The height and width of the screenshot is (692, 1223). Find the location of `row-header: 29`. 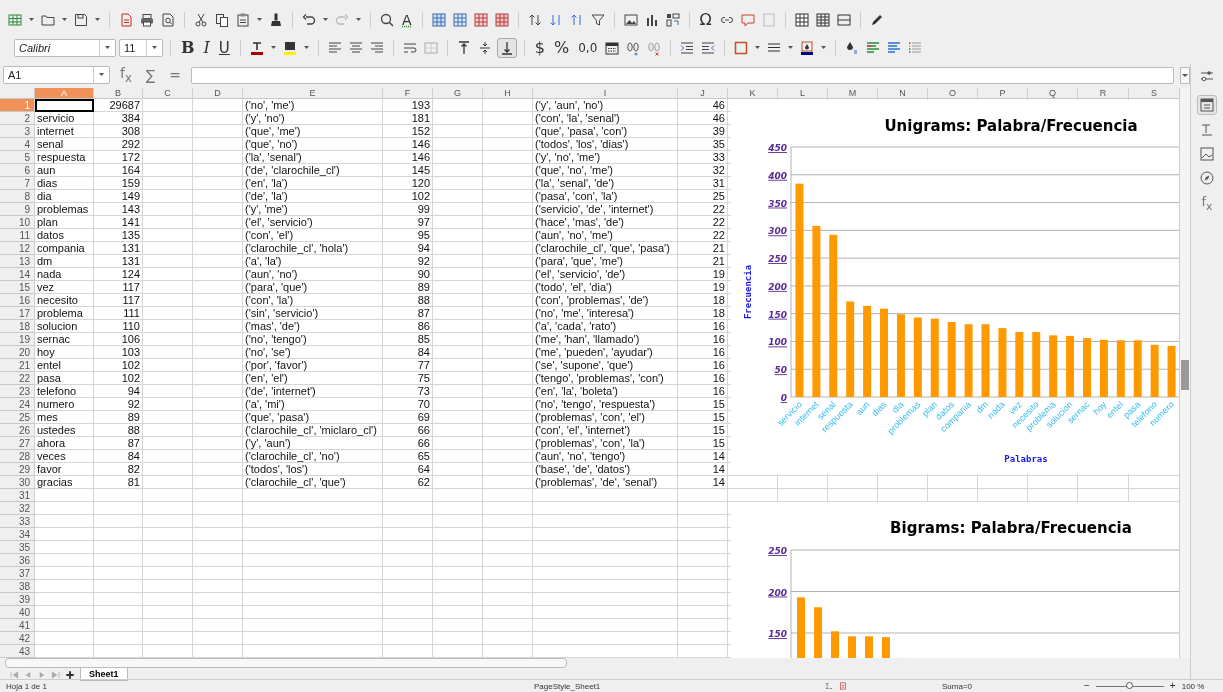

row-header: 29 is located at coordinates (17, 469).